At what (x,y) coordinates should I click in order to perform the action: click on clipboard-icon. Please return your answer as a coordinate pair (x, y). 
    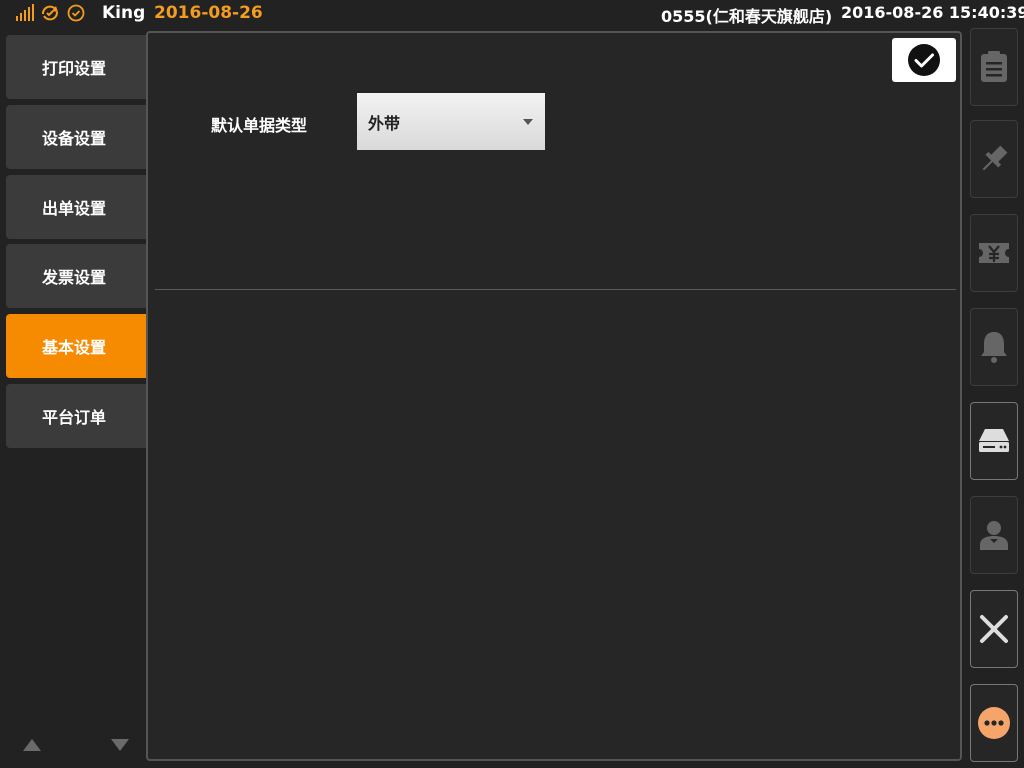
    Looking at the image, I should click on (994, 66).